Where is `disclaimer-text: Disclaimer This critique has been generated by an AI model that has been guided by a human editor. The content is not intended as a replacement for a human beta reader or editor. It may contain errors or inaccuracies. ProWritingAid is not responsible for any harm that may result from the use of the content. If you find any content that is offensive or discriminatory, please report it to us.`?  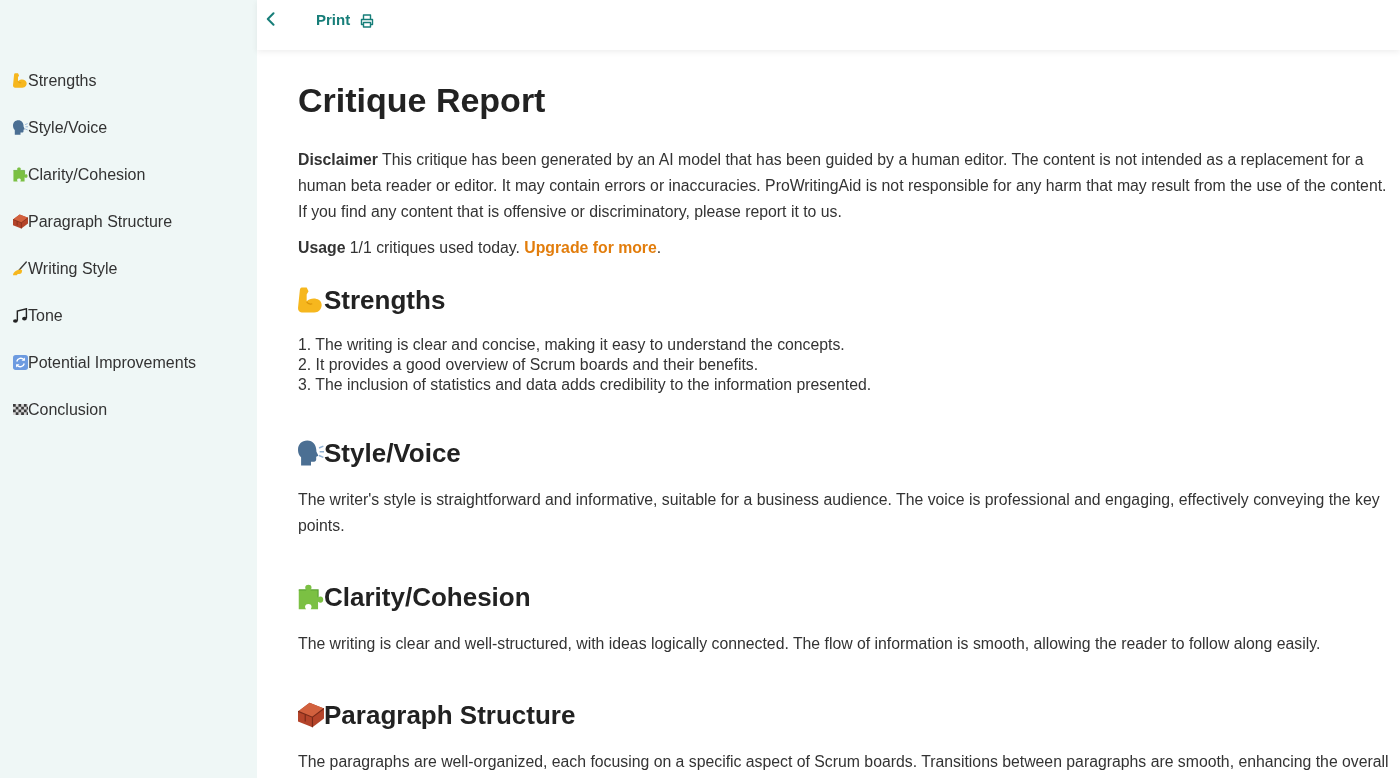 disclaimer-text: Disclaimer This critique has been generated by an AI model that has been guided by a human editor. The content is not intended as a replacement for a human beta reader or editor. It may contain errors or inaccuracies. ProWritingAid is not responsible for any harm that may result from the use of the content. If you find any content that is offensive or discriminatory, please report it to us. is located at coordinates (843, 186).